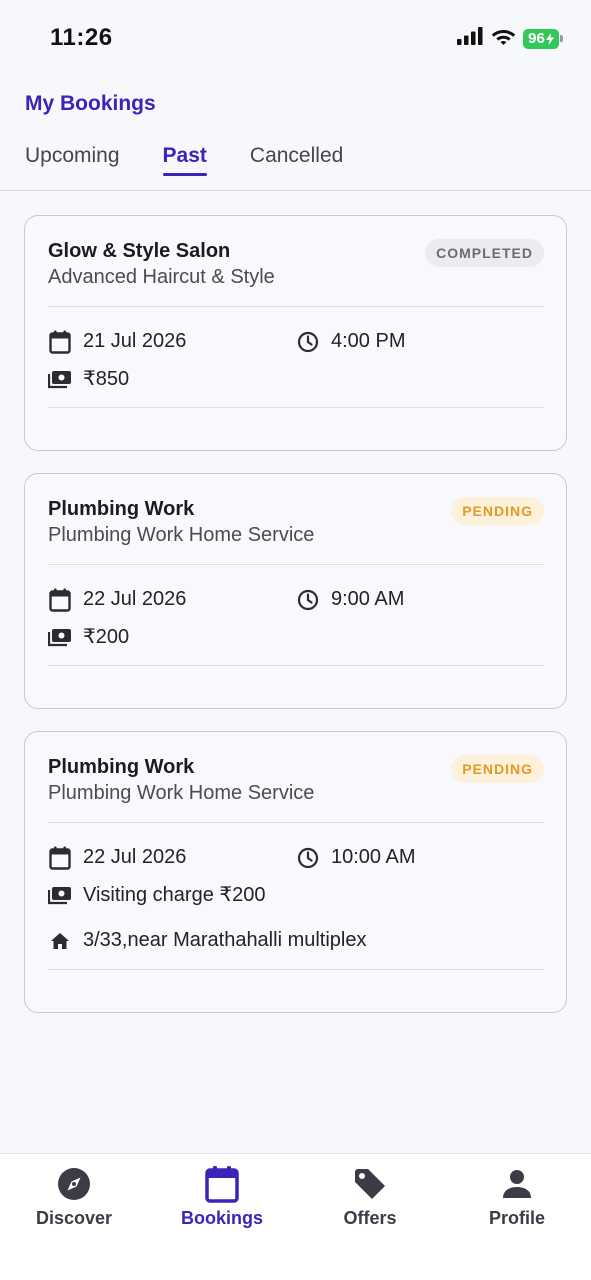 The width and height of the screenshot is (591, 1280). What do you see at coordinates (373, 857) in the screenshot?
I see `booking-time: 10:00 AM` at bounding box center [373, 857].